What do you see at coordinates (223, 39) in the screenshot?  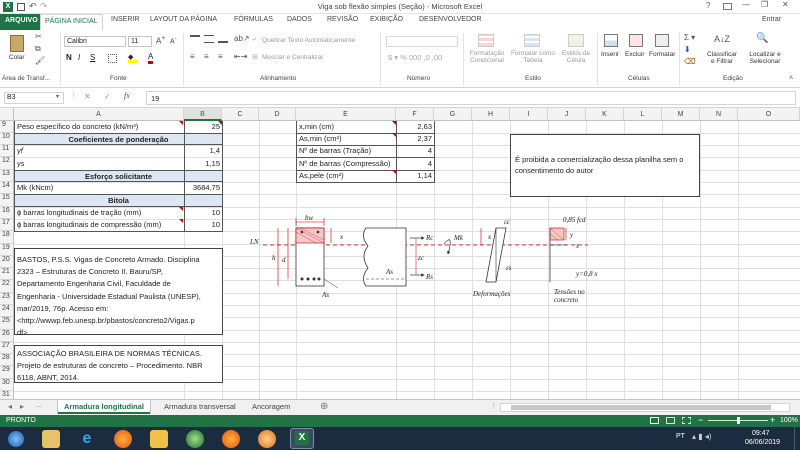 I see `align-bottom-icon` at bounding box center [223, 39].